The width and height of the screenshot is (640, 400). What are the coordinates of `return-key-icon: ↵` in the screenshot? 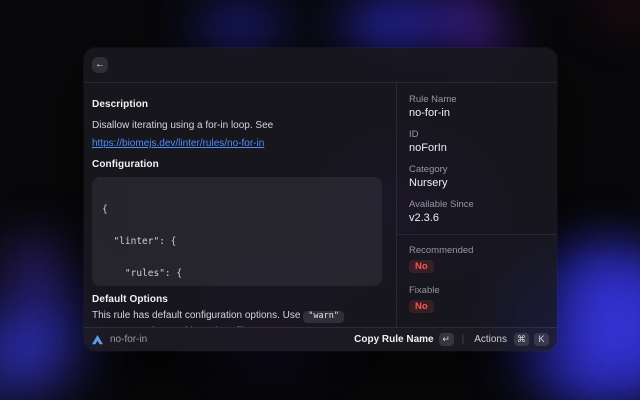 It's located at (446, 339).